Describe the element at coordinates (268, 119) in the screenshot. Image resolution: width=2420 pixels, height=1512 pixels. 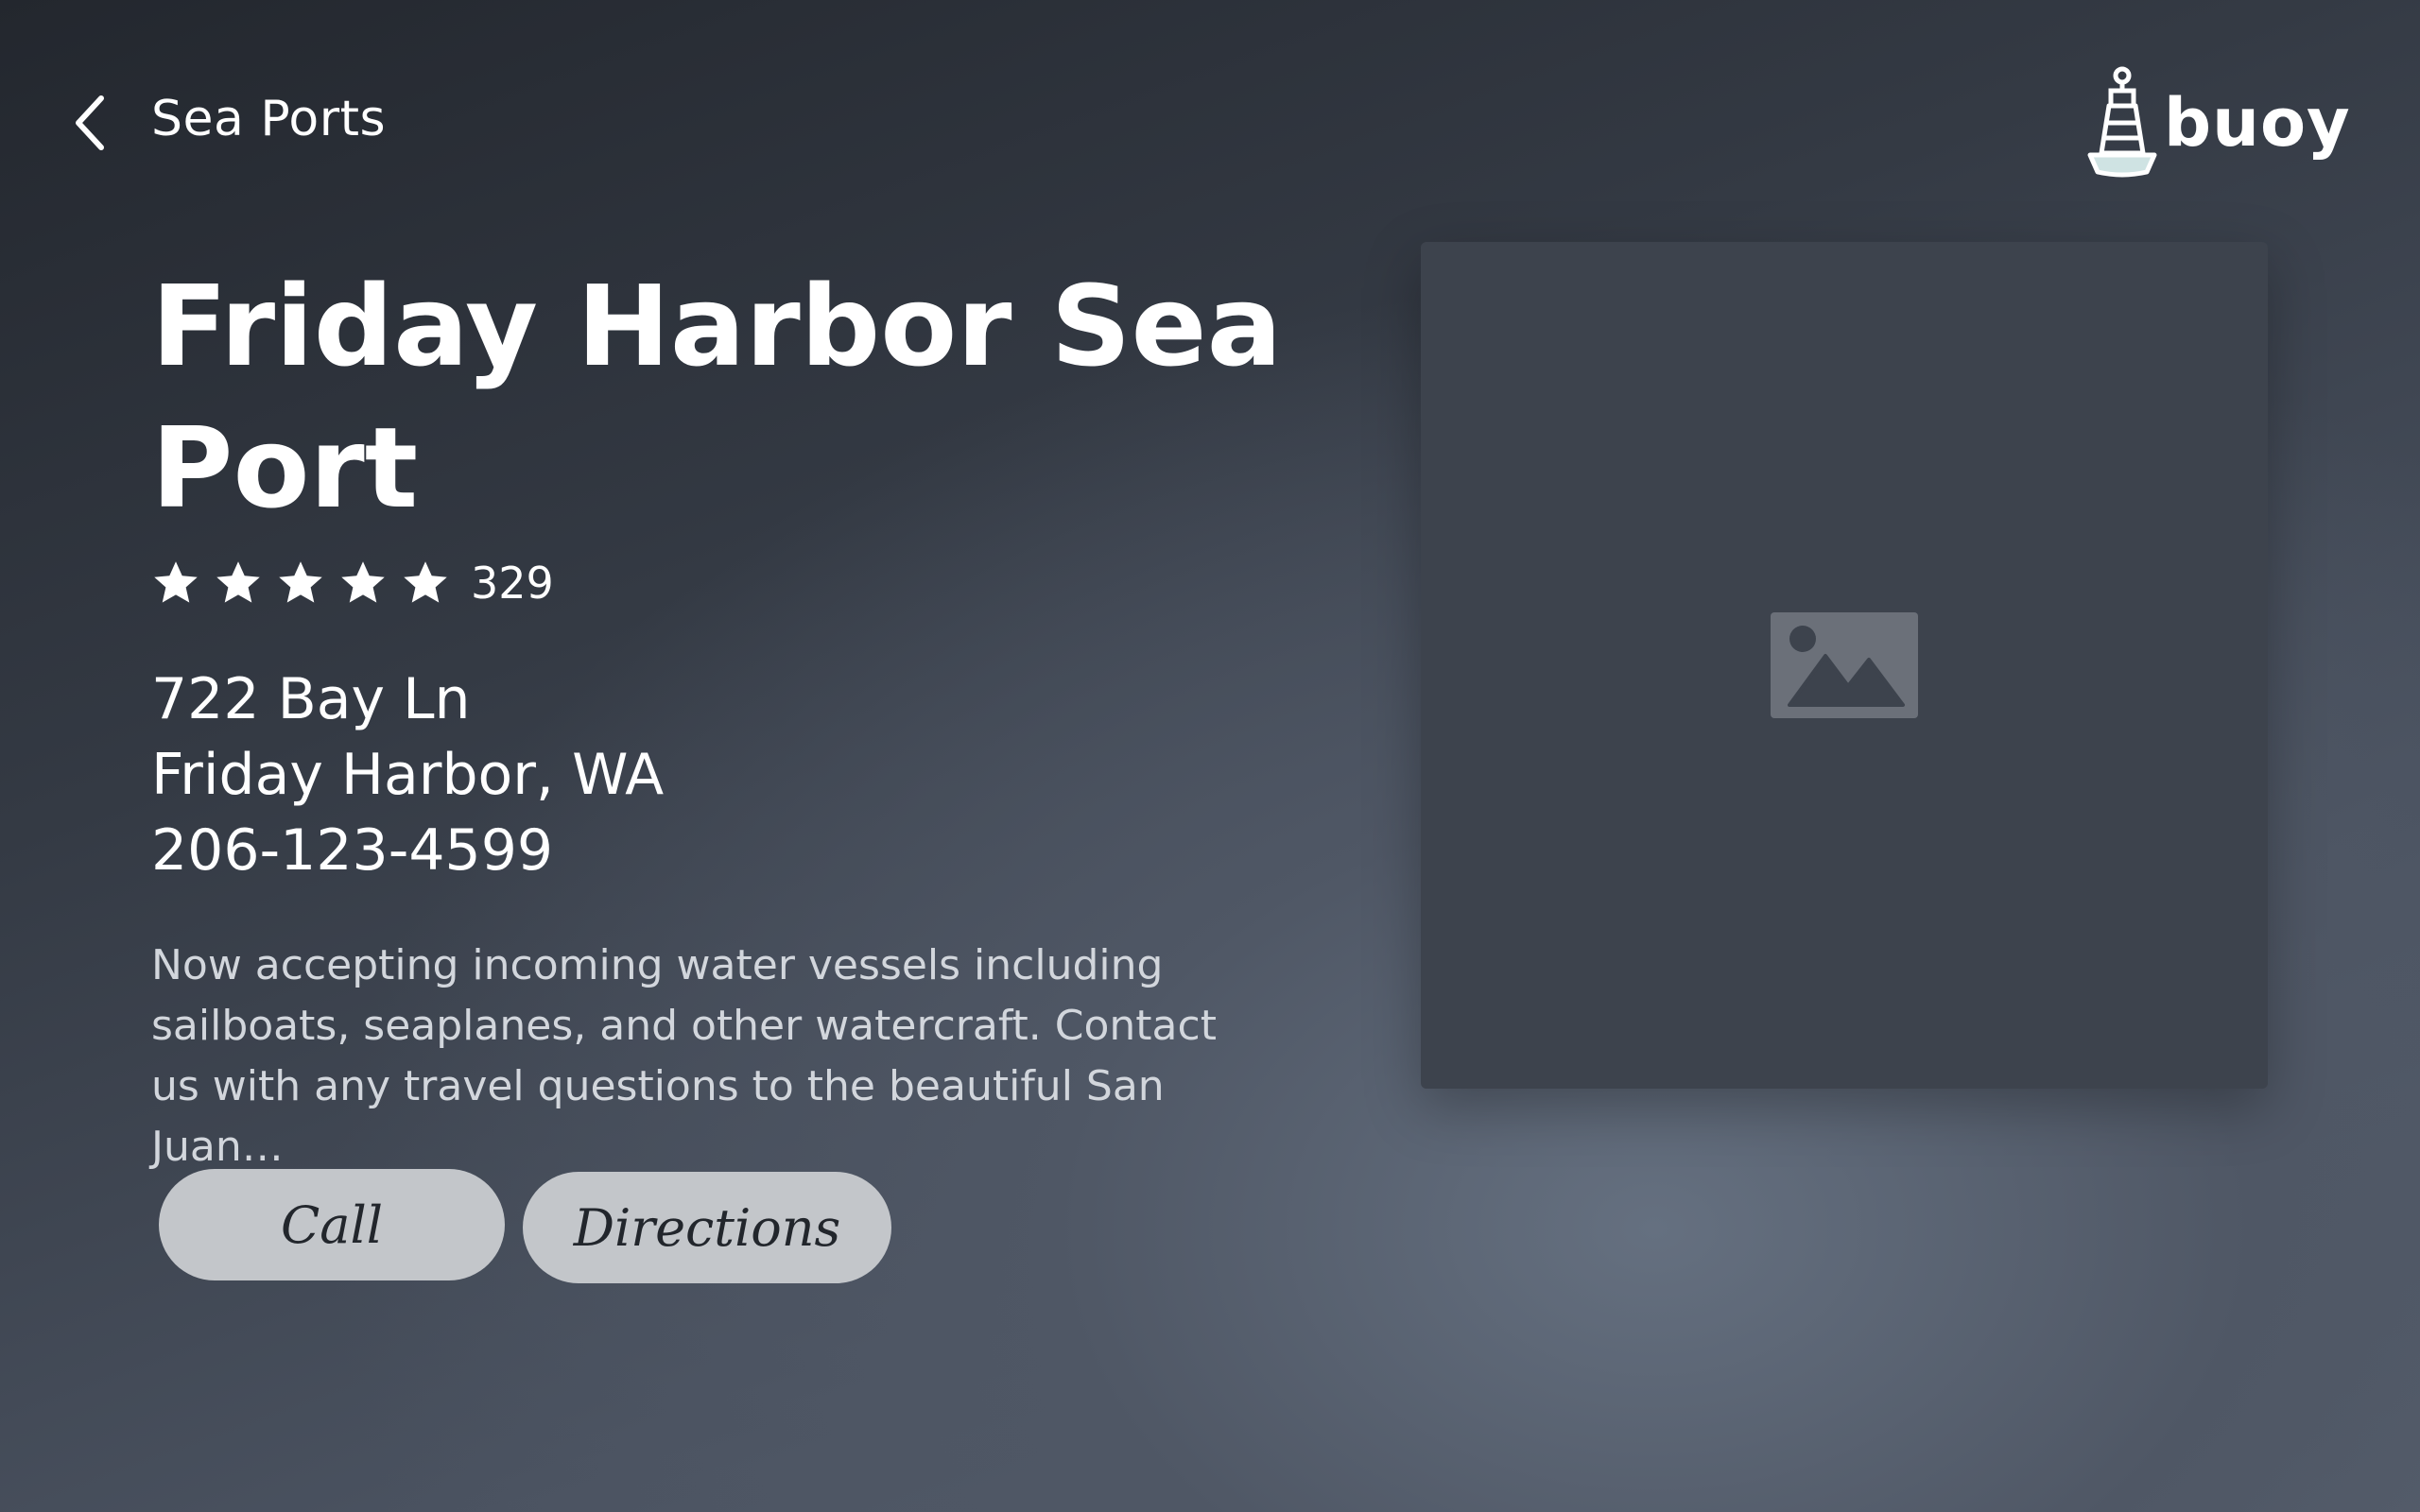
I see `breadcrumb: Sea Ports` at that location.